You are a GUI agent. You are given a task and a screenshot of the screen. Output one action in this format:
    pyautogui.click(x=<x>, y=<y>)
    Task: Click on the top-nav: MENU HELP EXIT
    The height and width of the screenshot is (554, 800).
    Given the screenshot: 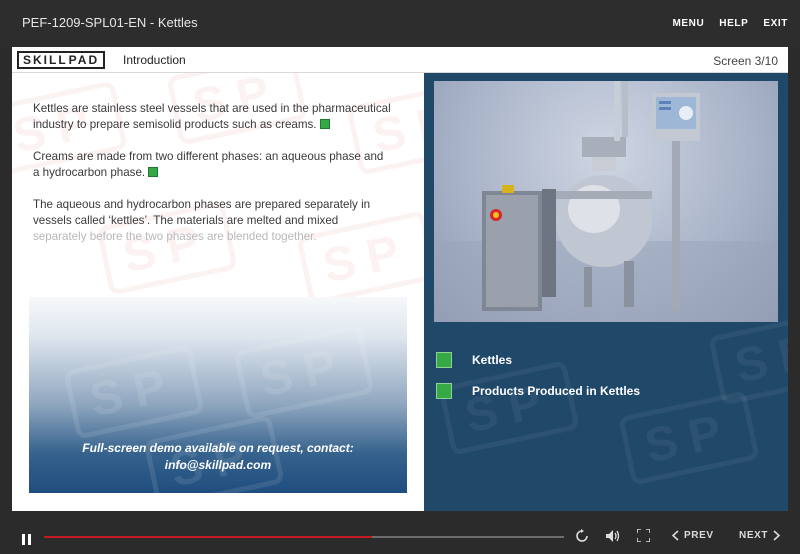 What is the action you would take?
    pyautogui.click(x=730, y=23)
    